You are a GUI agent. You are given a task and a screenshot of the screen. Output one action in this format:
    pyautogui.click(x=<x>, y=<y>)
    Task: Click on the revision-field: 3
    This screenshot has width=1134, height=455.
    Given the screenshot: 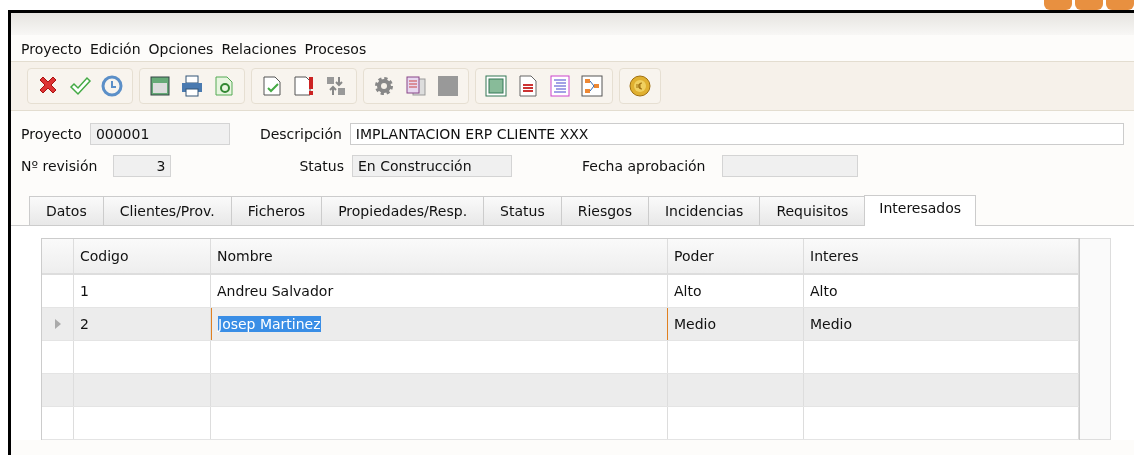 What is the action you would take?
    pyautogui.click(x=142, y=166)
    